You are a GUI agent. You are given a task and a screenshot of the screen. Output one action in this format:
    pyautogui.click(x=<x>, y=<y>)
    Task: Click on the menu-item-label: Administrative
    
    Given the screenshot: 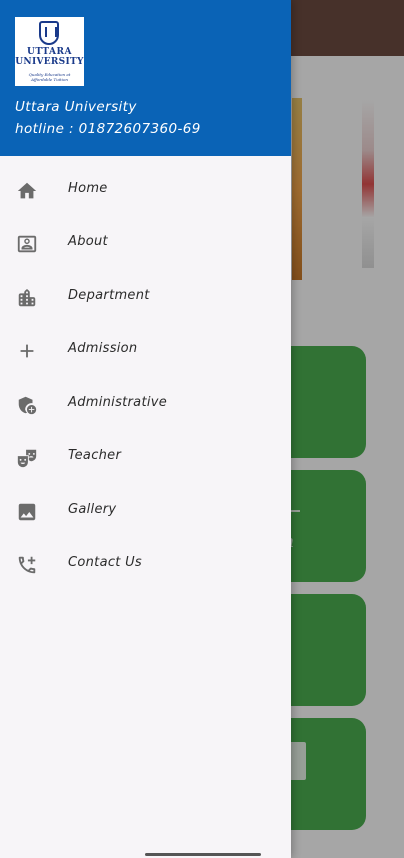 What is the action you would take?
    pyautogui.click(x=118, y=402)
    